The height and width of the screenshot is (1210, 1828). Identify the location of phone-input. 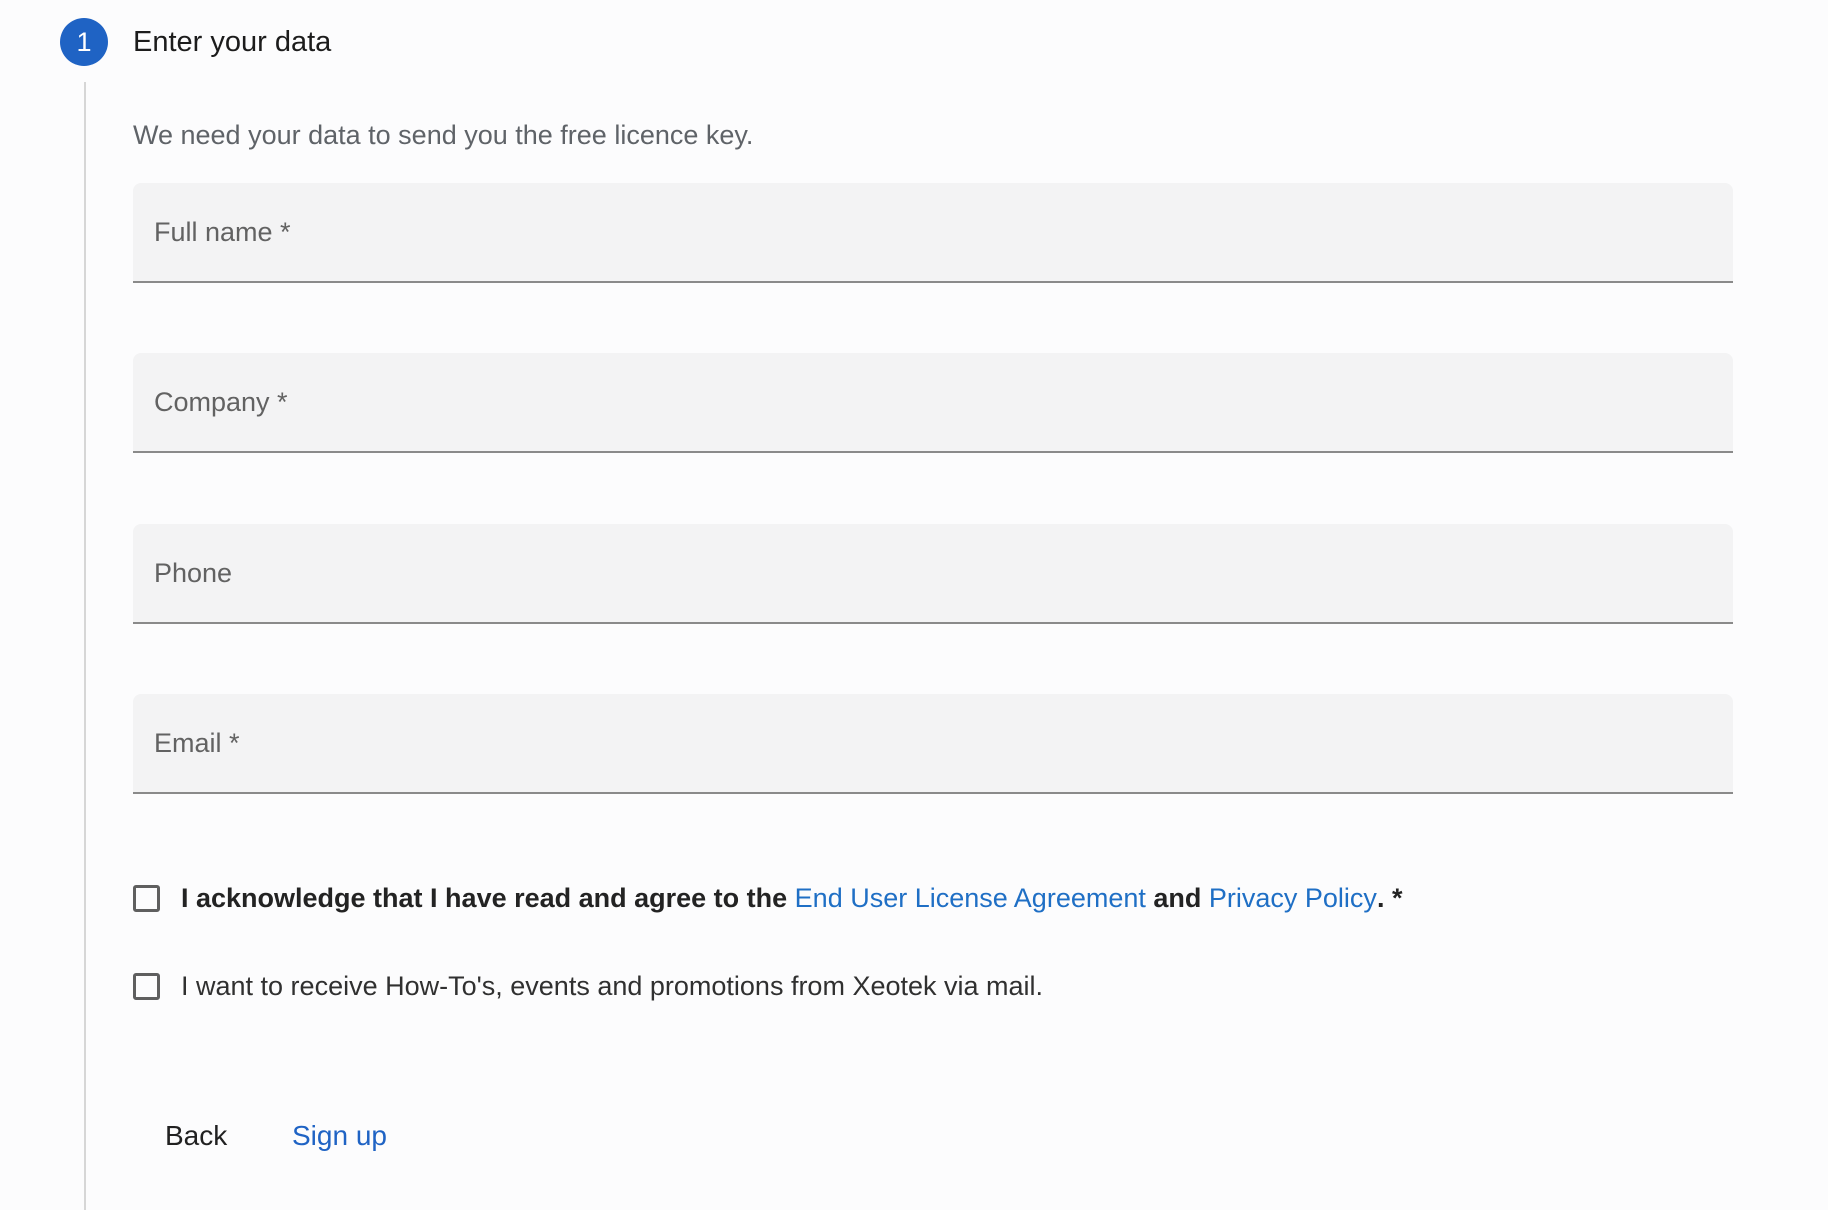
(933, 573).